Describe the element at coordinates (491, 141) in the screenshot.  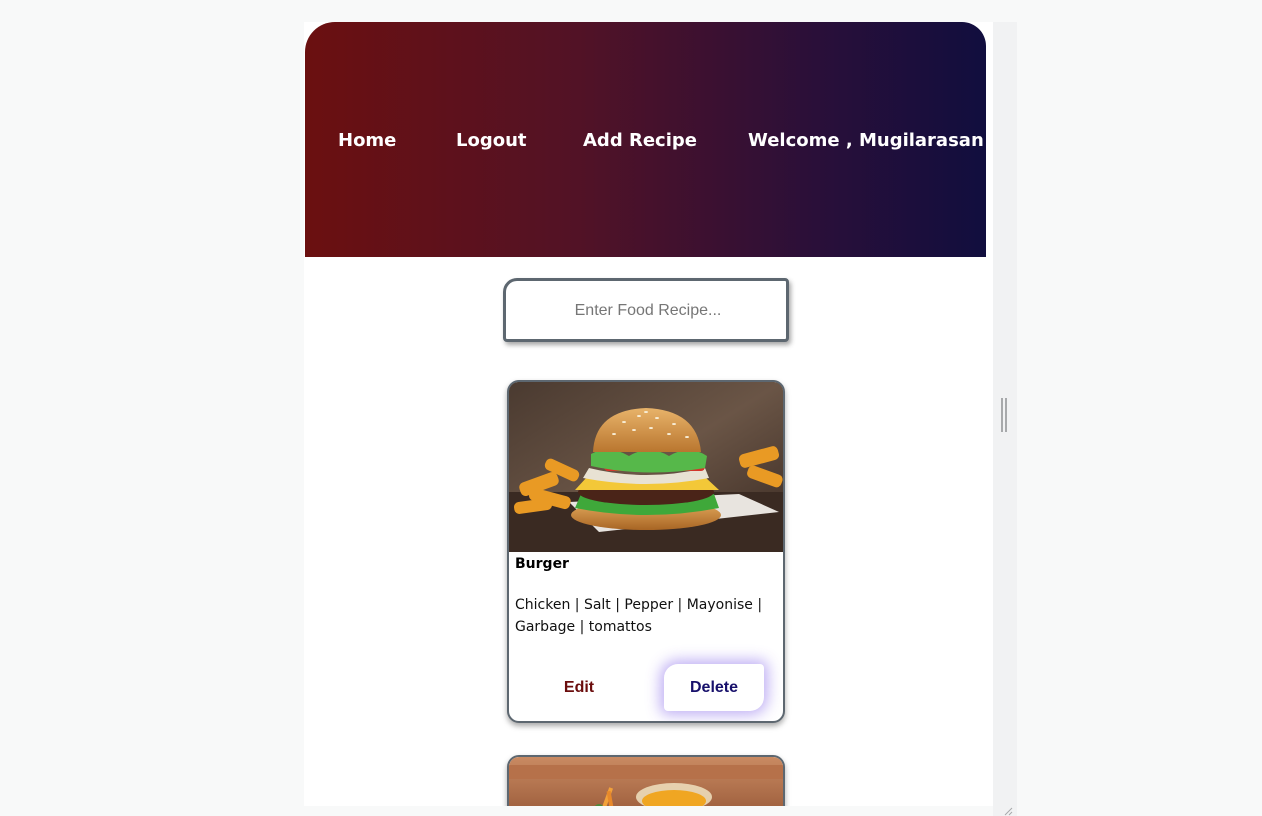
I see `nav-logout-link: Logout` at that location.